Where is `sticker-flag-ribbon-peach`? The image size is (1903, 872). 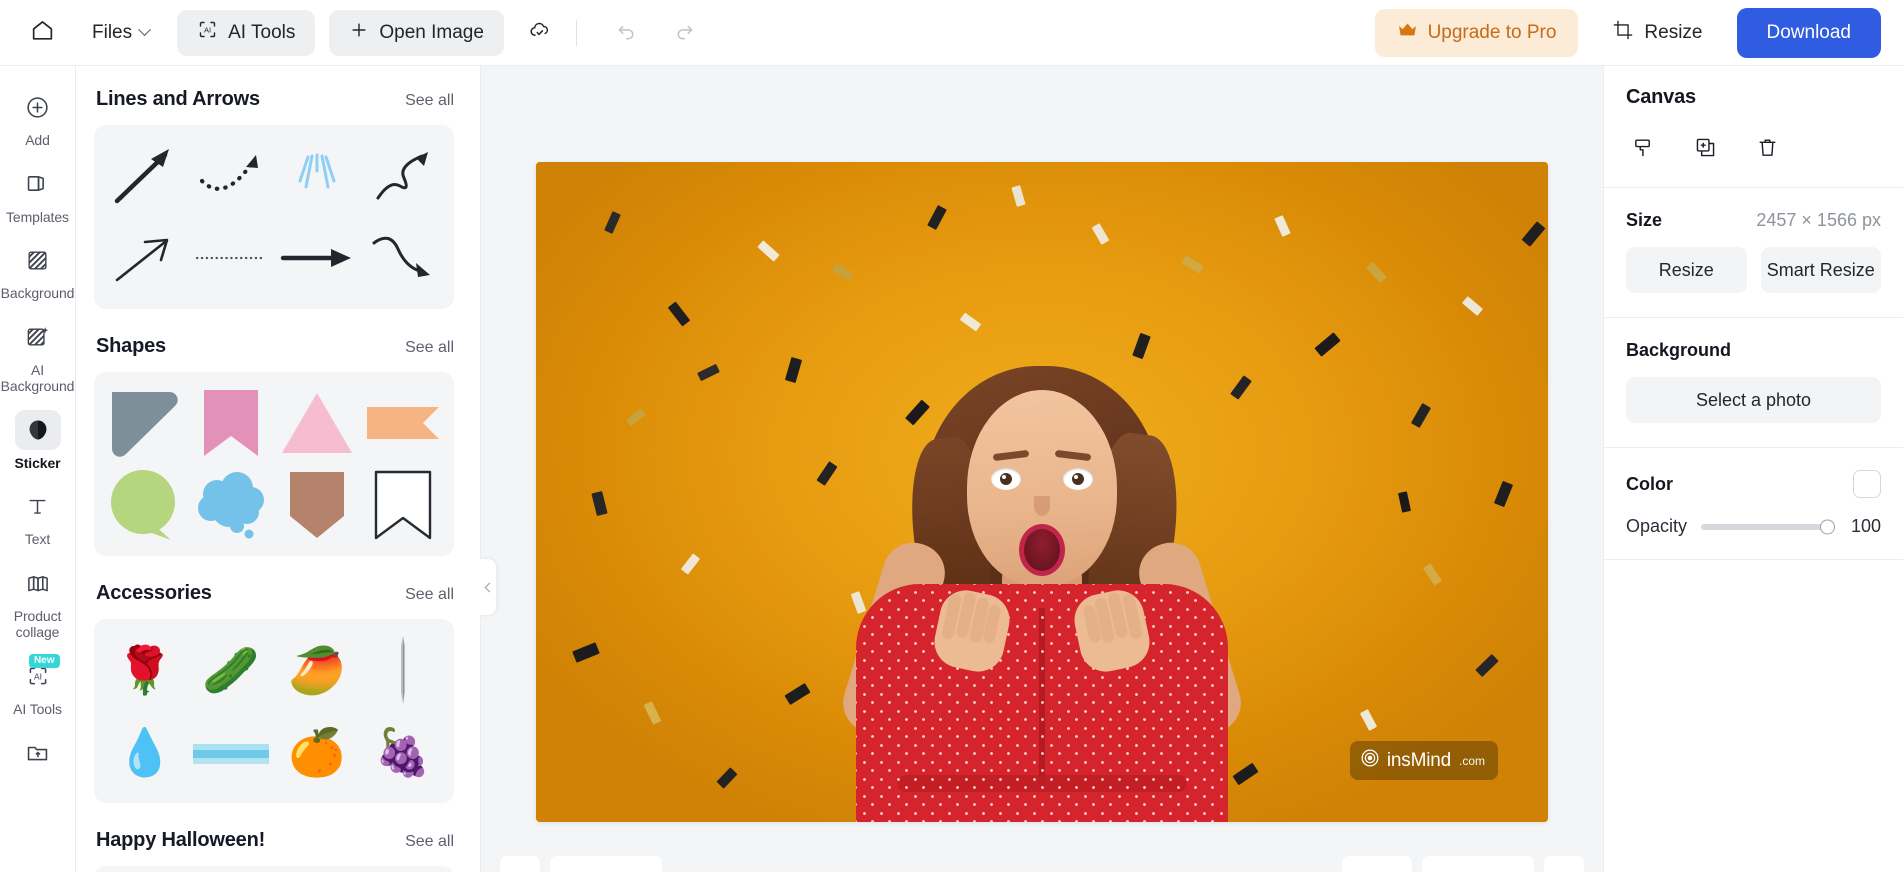 sticker-flag-ribbon-peach is located at coordinates (403, 423).